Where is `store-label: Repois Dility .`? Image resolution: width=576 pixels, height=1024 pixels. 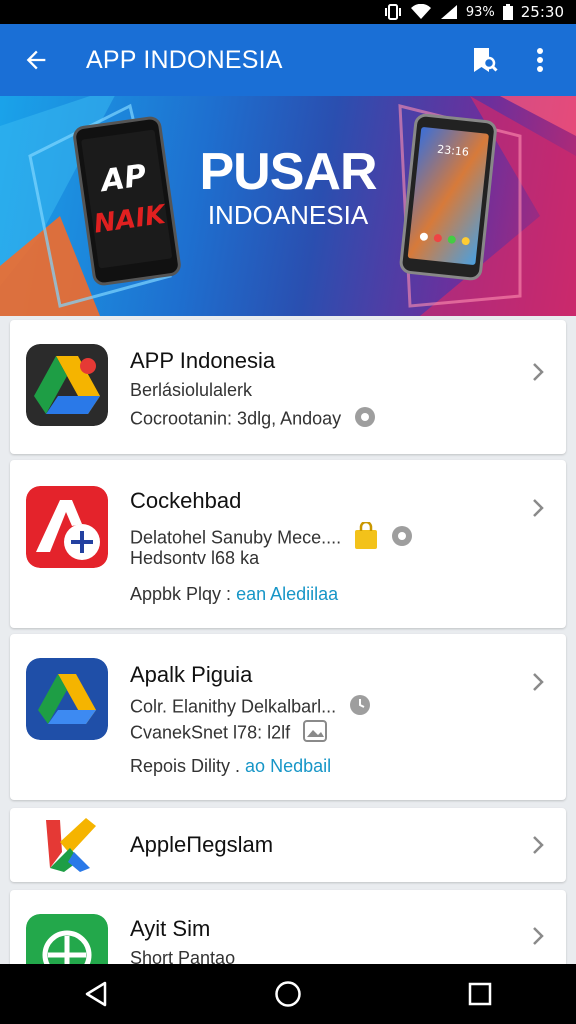
store-label: Repois Dility . is located at coordinates (185, 766).